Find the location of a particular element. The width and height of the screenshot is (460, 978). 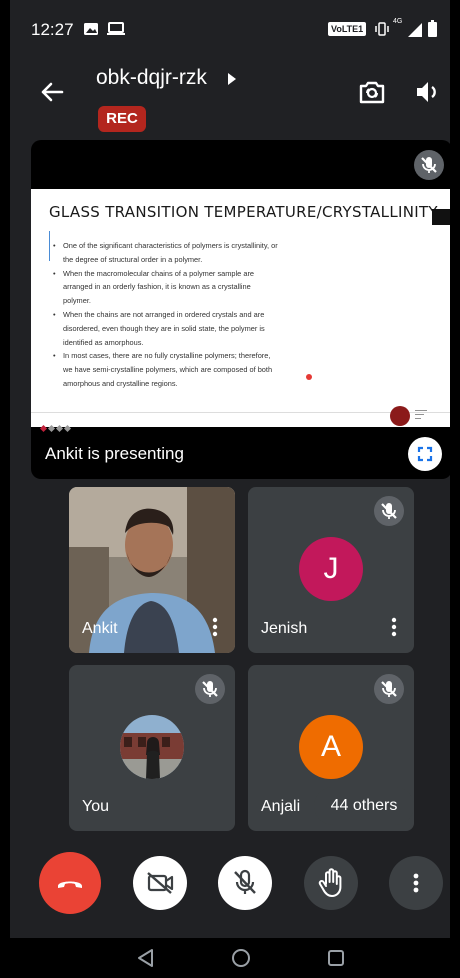

participant-name: You is located at coordinates (95, 806).